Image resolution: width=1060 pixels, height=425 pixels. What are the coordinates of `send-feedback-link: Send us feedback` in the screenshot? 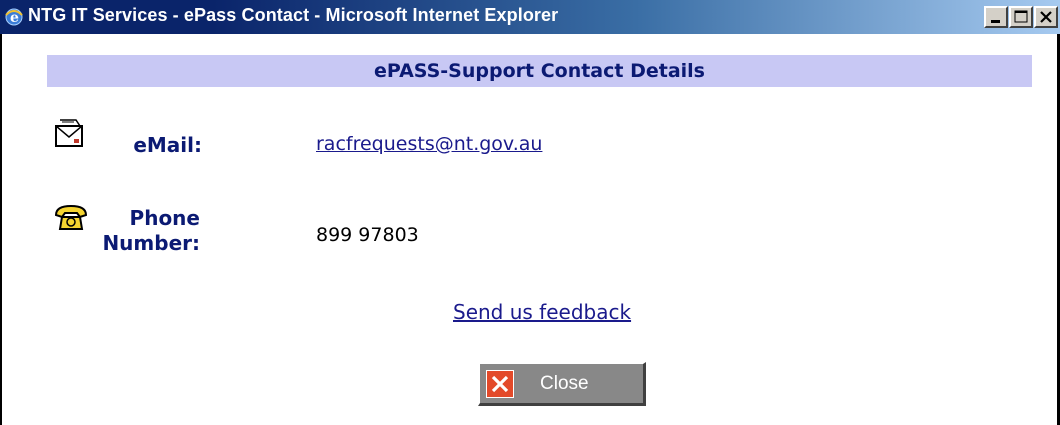 It's located at (542, 312).